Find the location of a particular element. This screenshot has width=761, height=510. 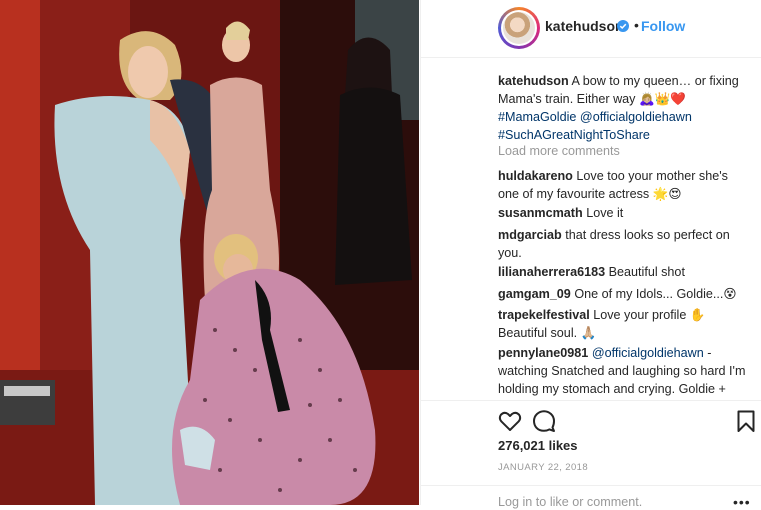

comment-text: One of my Idols... Goldie...😵 is located at coordinates (655, 294).